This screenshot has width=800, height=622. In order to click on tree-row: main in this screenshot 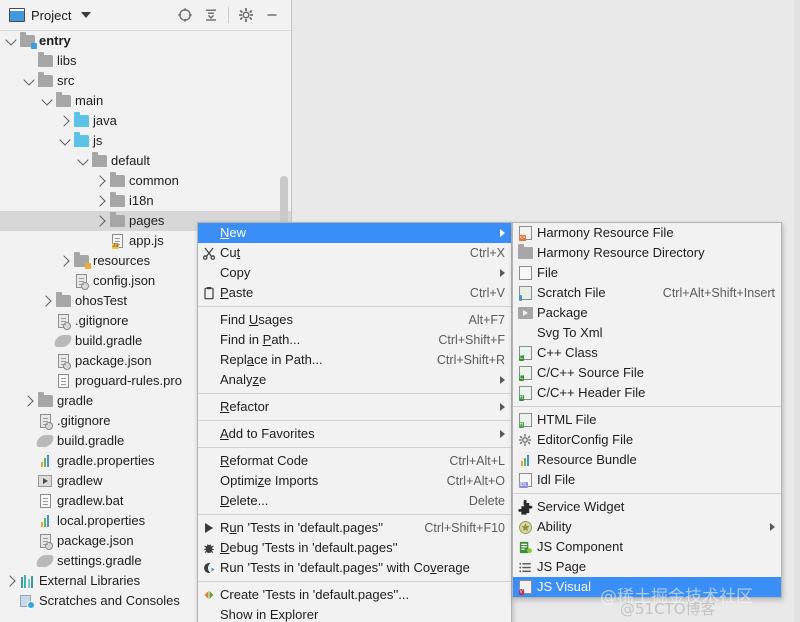, I will do `click(145, 101)`.